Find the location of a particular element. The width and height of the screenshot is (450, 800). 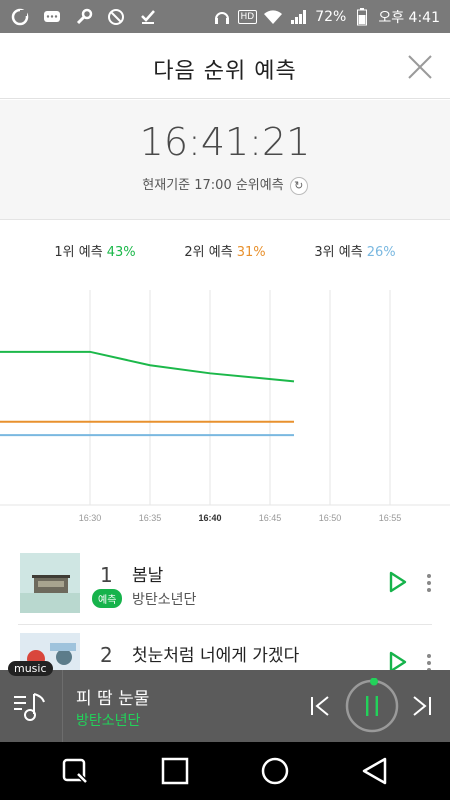

x-tick-label: 16:55 is located at coordinates (390, 518).